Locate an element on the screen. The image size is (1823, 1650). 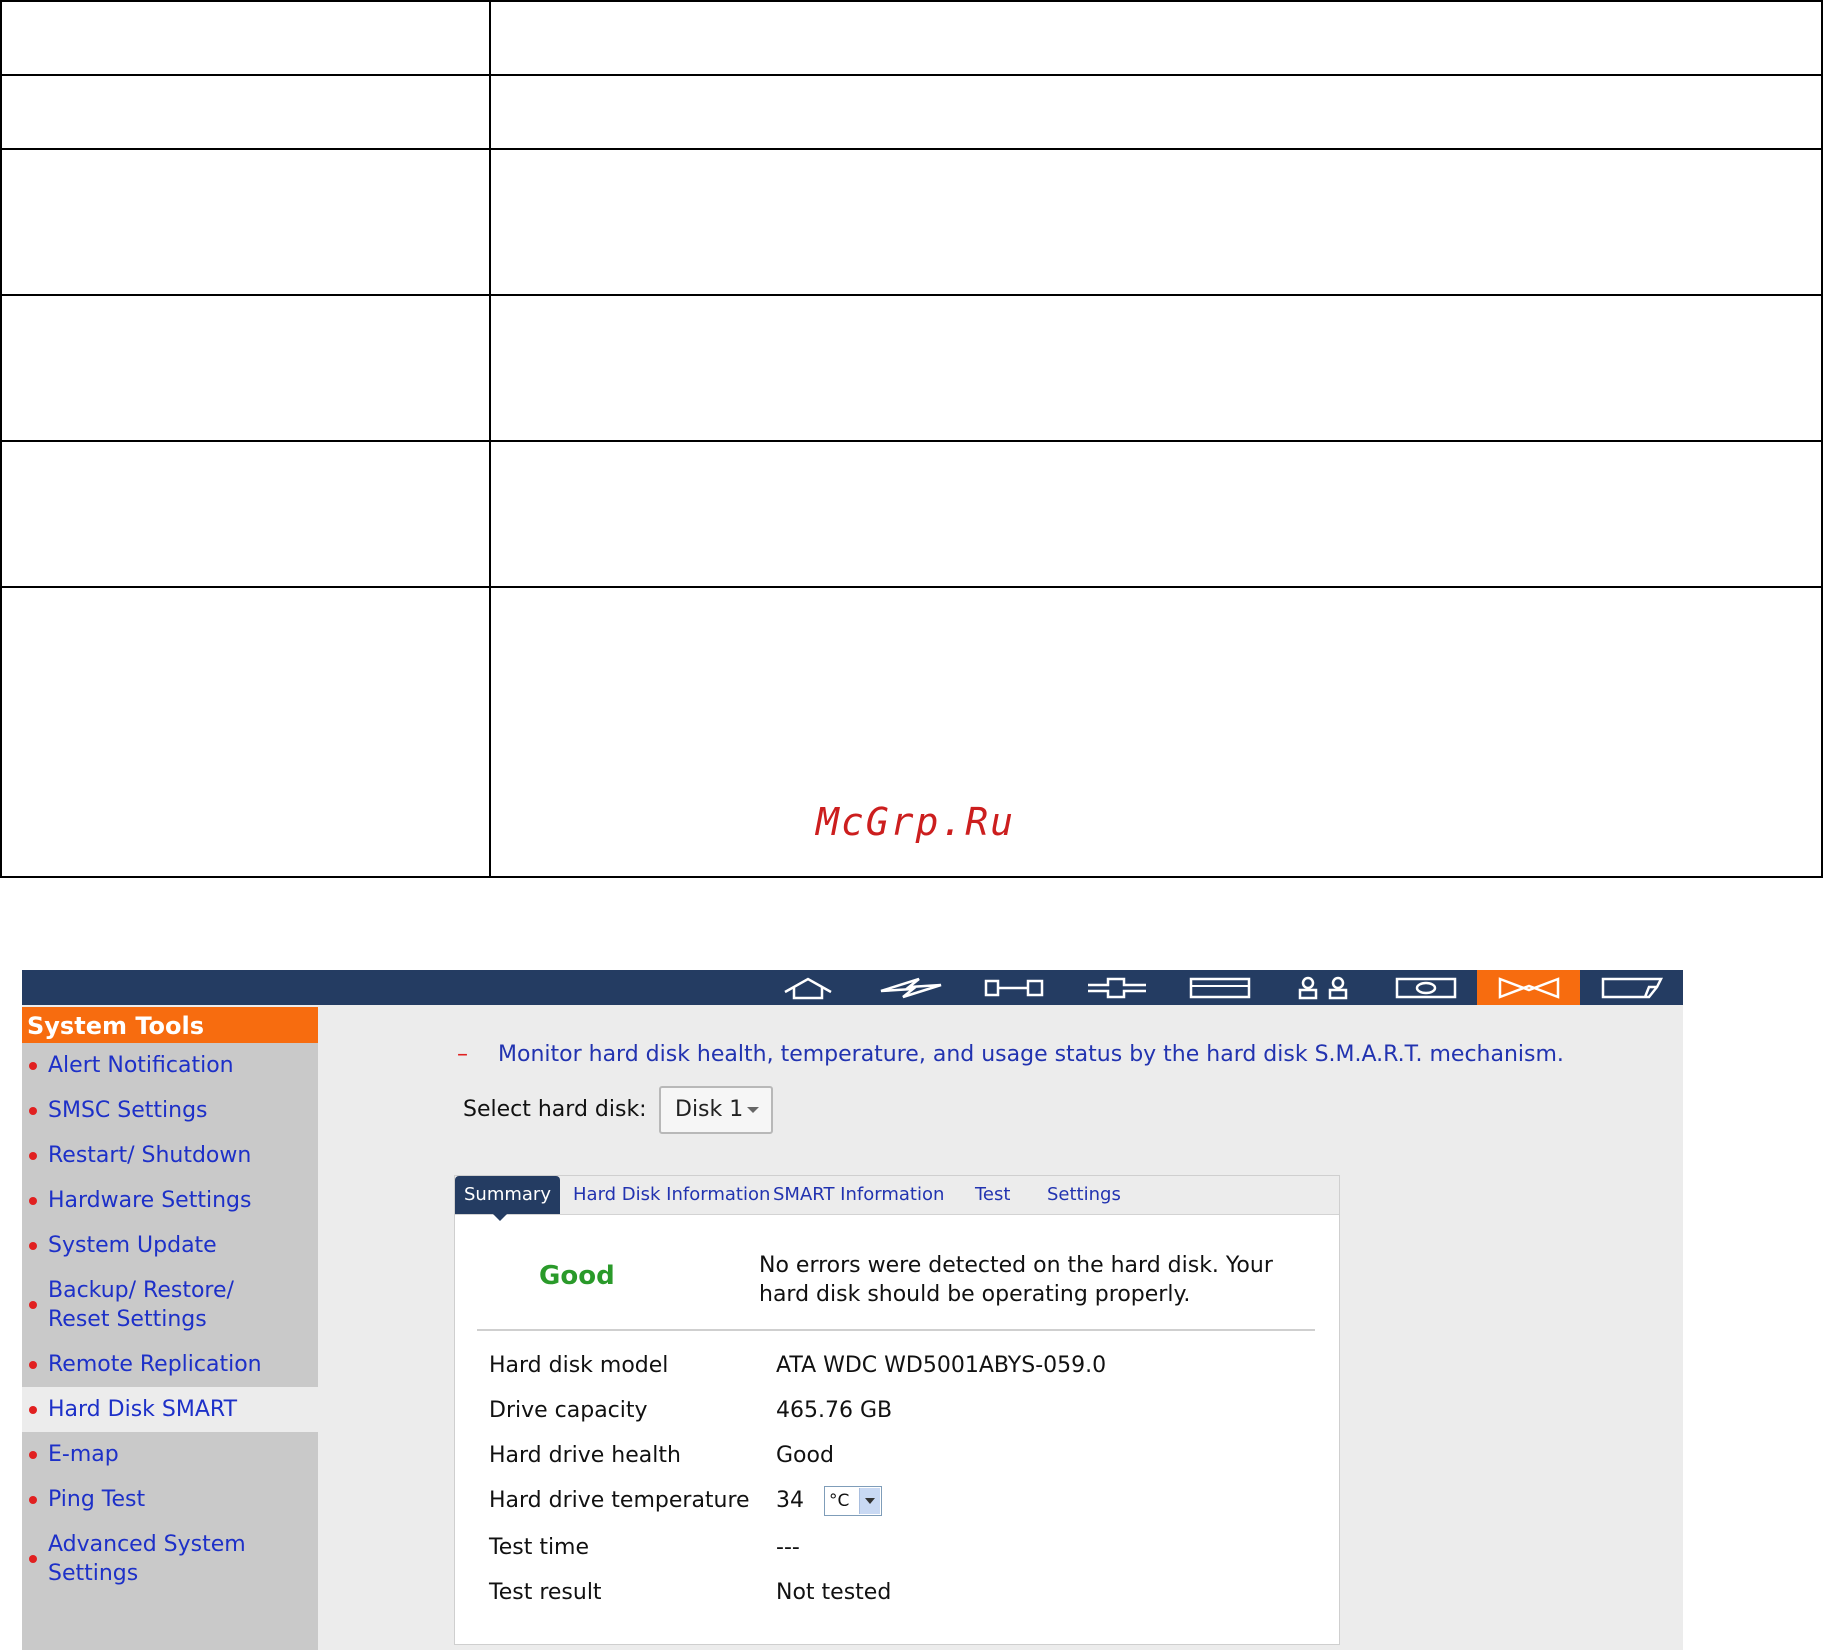
detail-row-temperature: Hard drive temperature 34 °C is located at coordinates (685, 1501).